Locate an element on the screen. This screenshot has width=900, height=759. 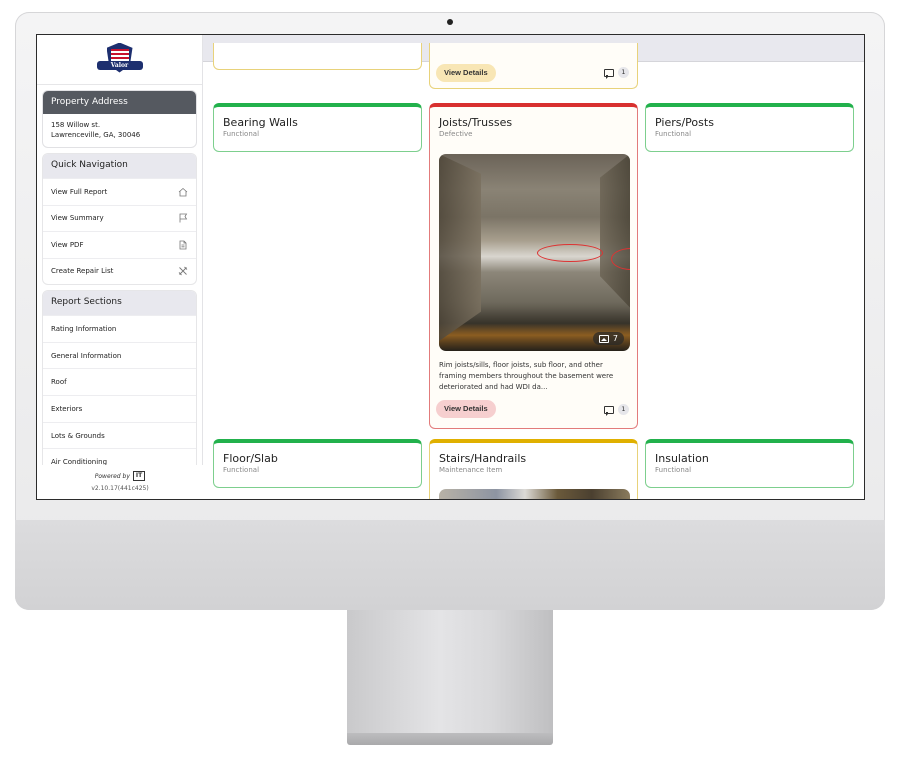
tile-title: Piers/Posts is located at coordinates (684, 122).